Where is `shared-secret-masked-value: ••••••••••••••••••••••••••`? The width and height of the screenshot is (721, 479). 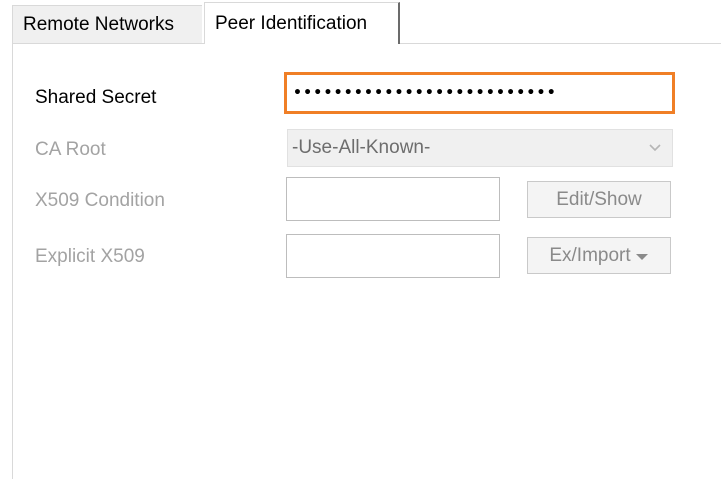
shared-secret-masked-value: •••••••••••••••••••••••••• is located at coordinates (425, 93).